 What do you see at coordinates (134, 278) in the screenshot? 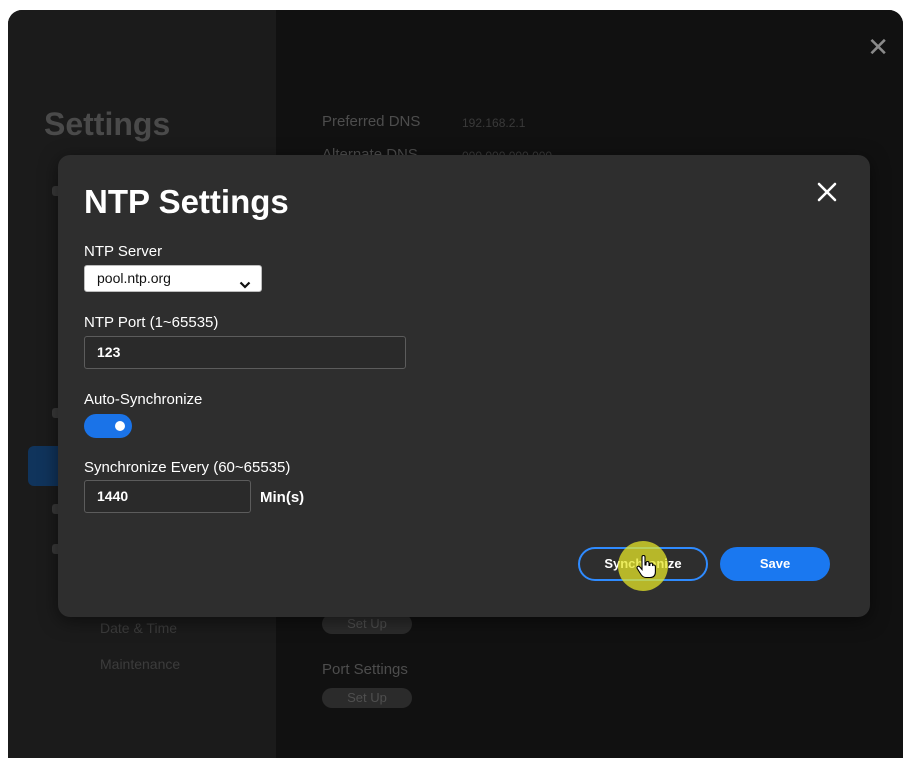
I see `ntp-server-value: pool.ntp.org` at bounding box center [134, 278].